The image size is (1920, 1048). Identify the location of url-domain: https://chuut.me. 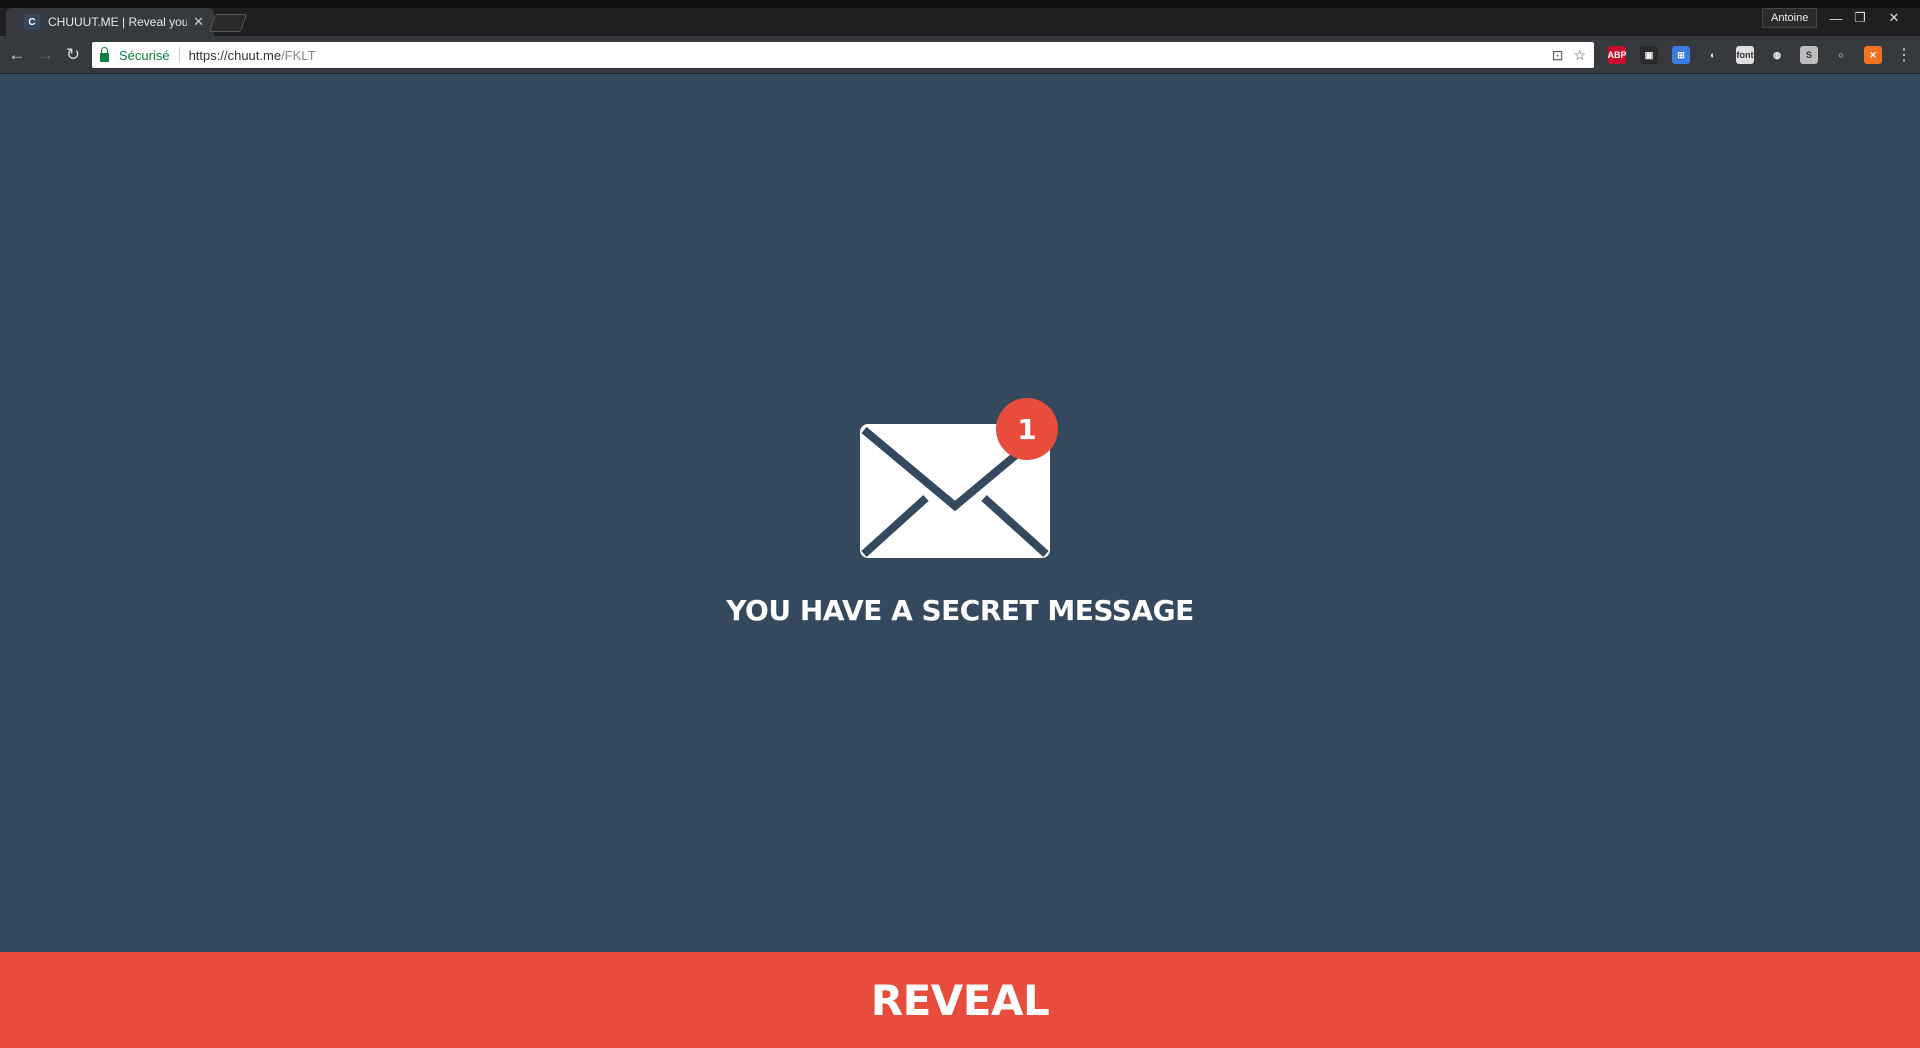
(235, 55).